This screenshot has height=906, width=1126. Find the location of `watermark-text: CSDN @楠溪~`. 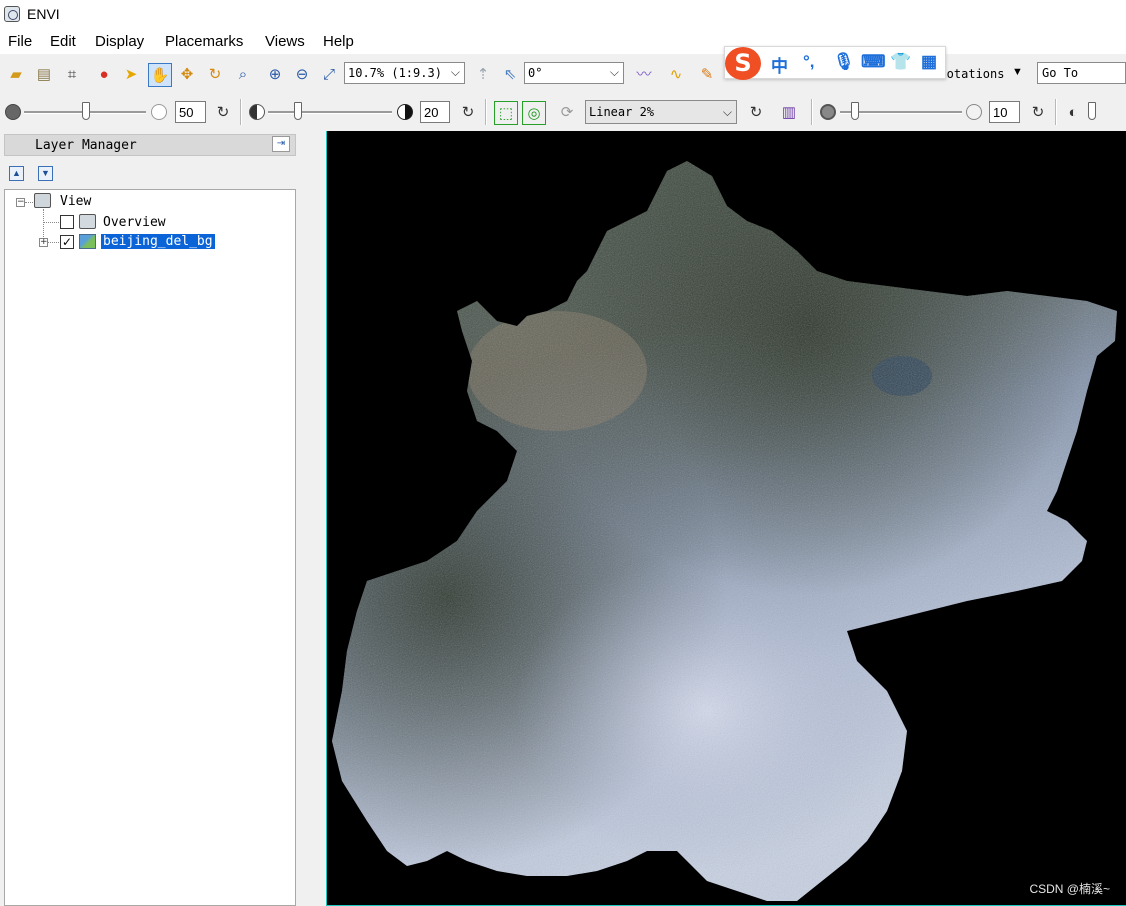

watermark-text: CSDN @楠溪~ is located at coordinates (1069, 889).